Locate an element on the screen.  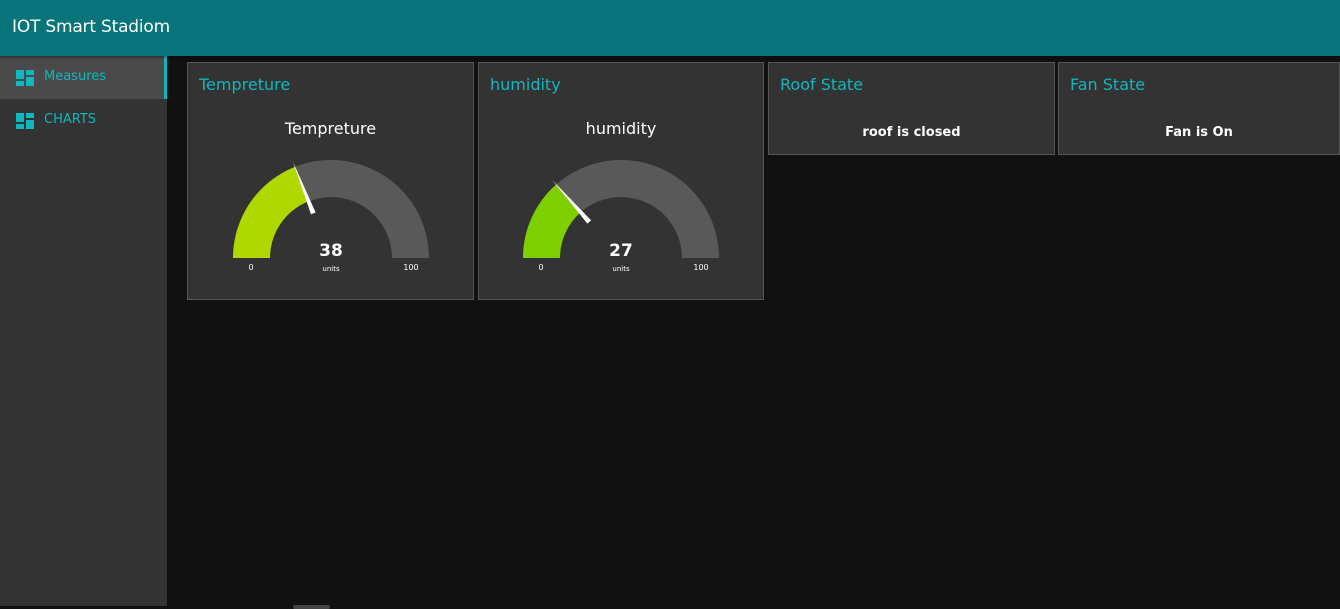
sidebar-item-label: CHARTS is located at coordinates (70, 119).